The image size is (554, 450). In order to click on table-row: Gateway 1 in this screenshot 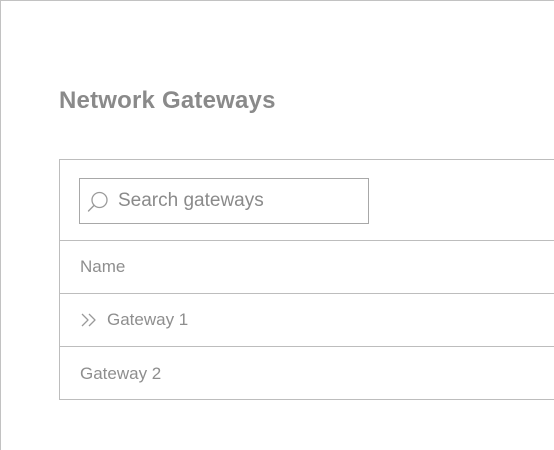, I will do `click(307, 320)`.